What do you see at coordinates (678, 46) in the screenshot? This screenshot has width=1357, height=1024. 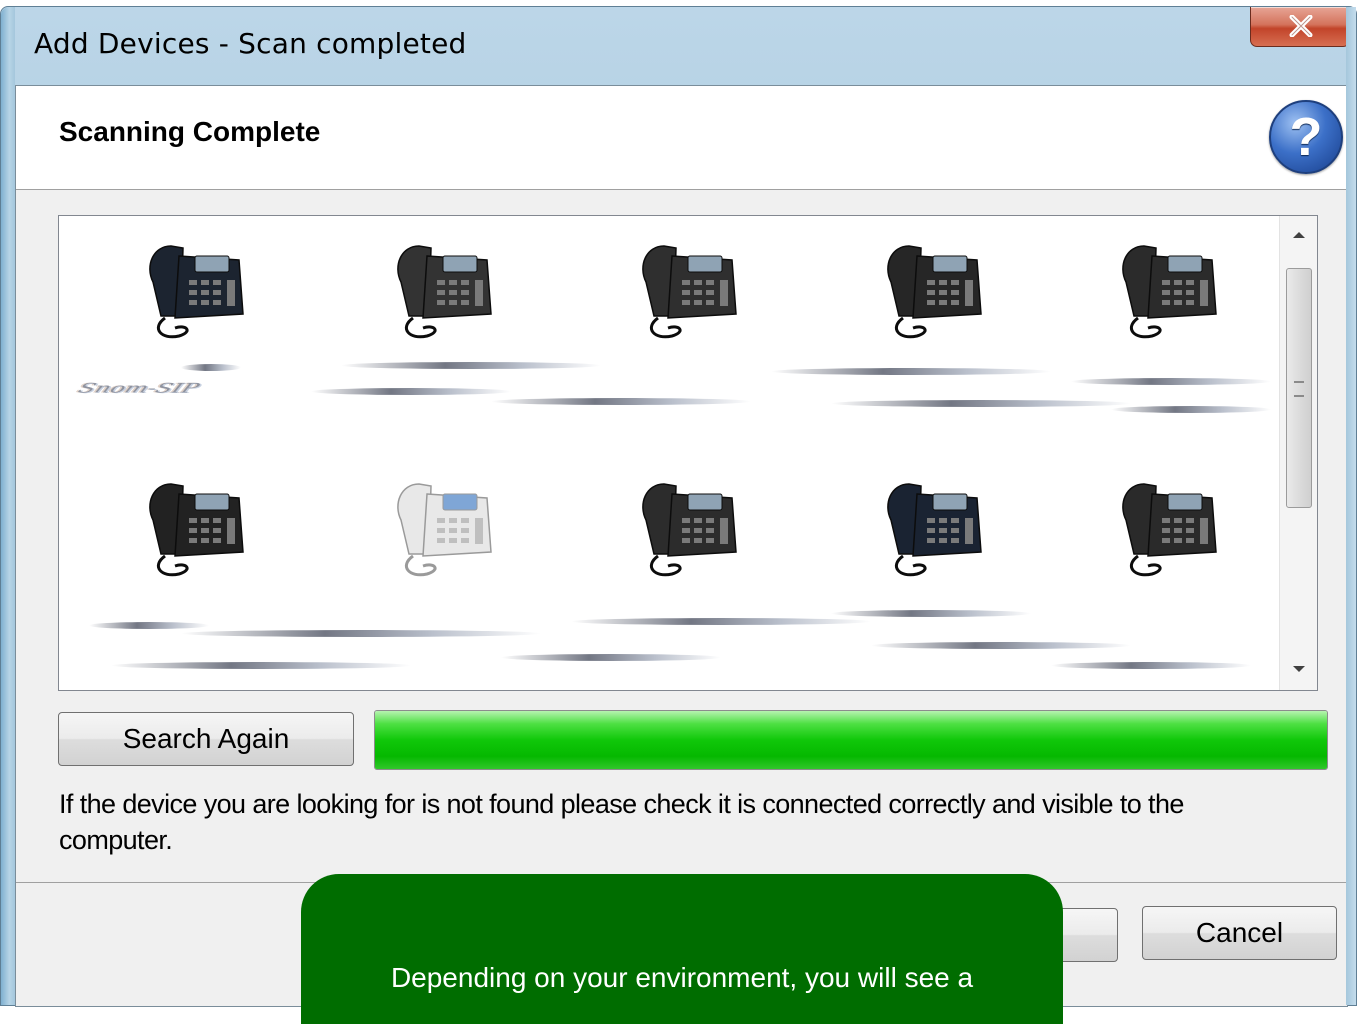 I see `title-bar: Add Devices - Scan completed` at bounding box center [678, 46].